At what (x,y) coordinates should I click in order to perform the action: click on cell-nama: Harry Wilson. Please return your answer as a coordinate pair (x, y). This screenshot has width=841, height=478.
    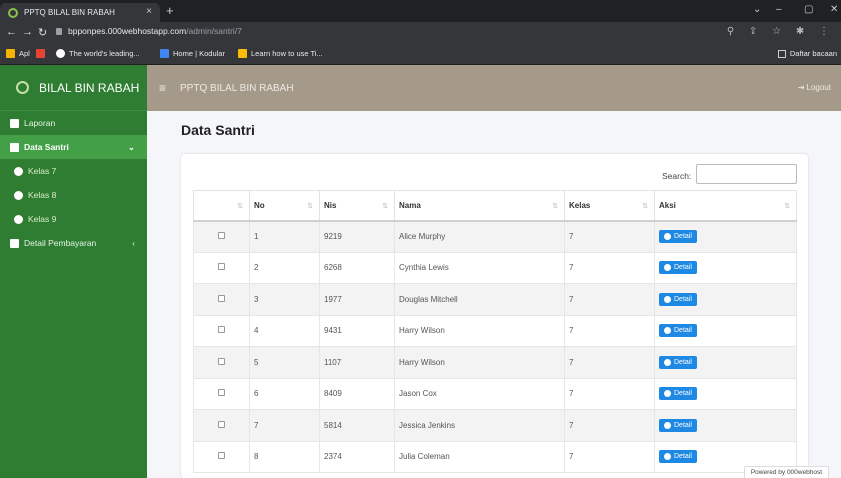
    Looking at the image, I should click on (479, 362).